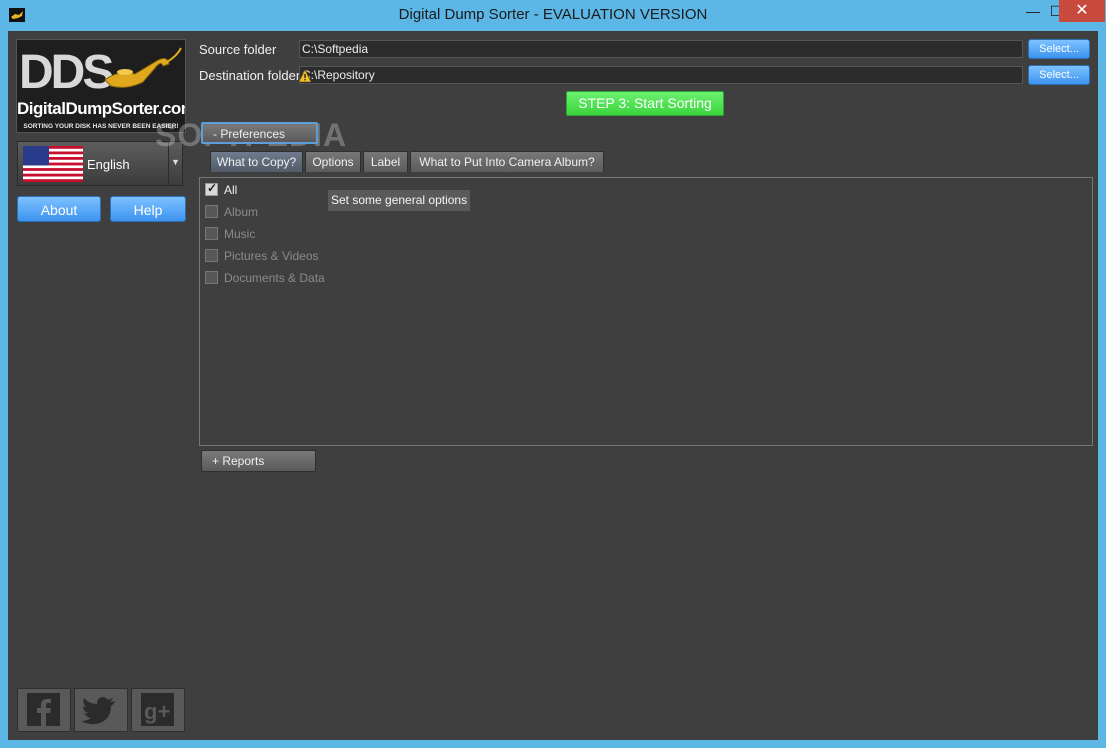 This screenshot has height=748, width=1106. What do you see at coordinates (333, 161) in the screenshot?
I see `tab-options: Options` at bounding box center [333, 161].